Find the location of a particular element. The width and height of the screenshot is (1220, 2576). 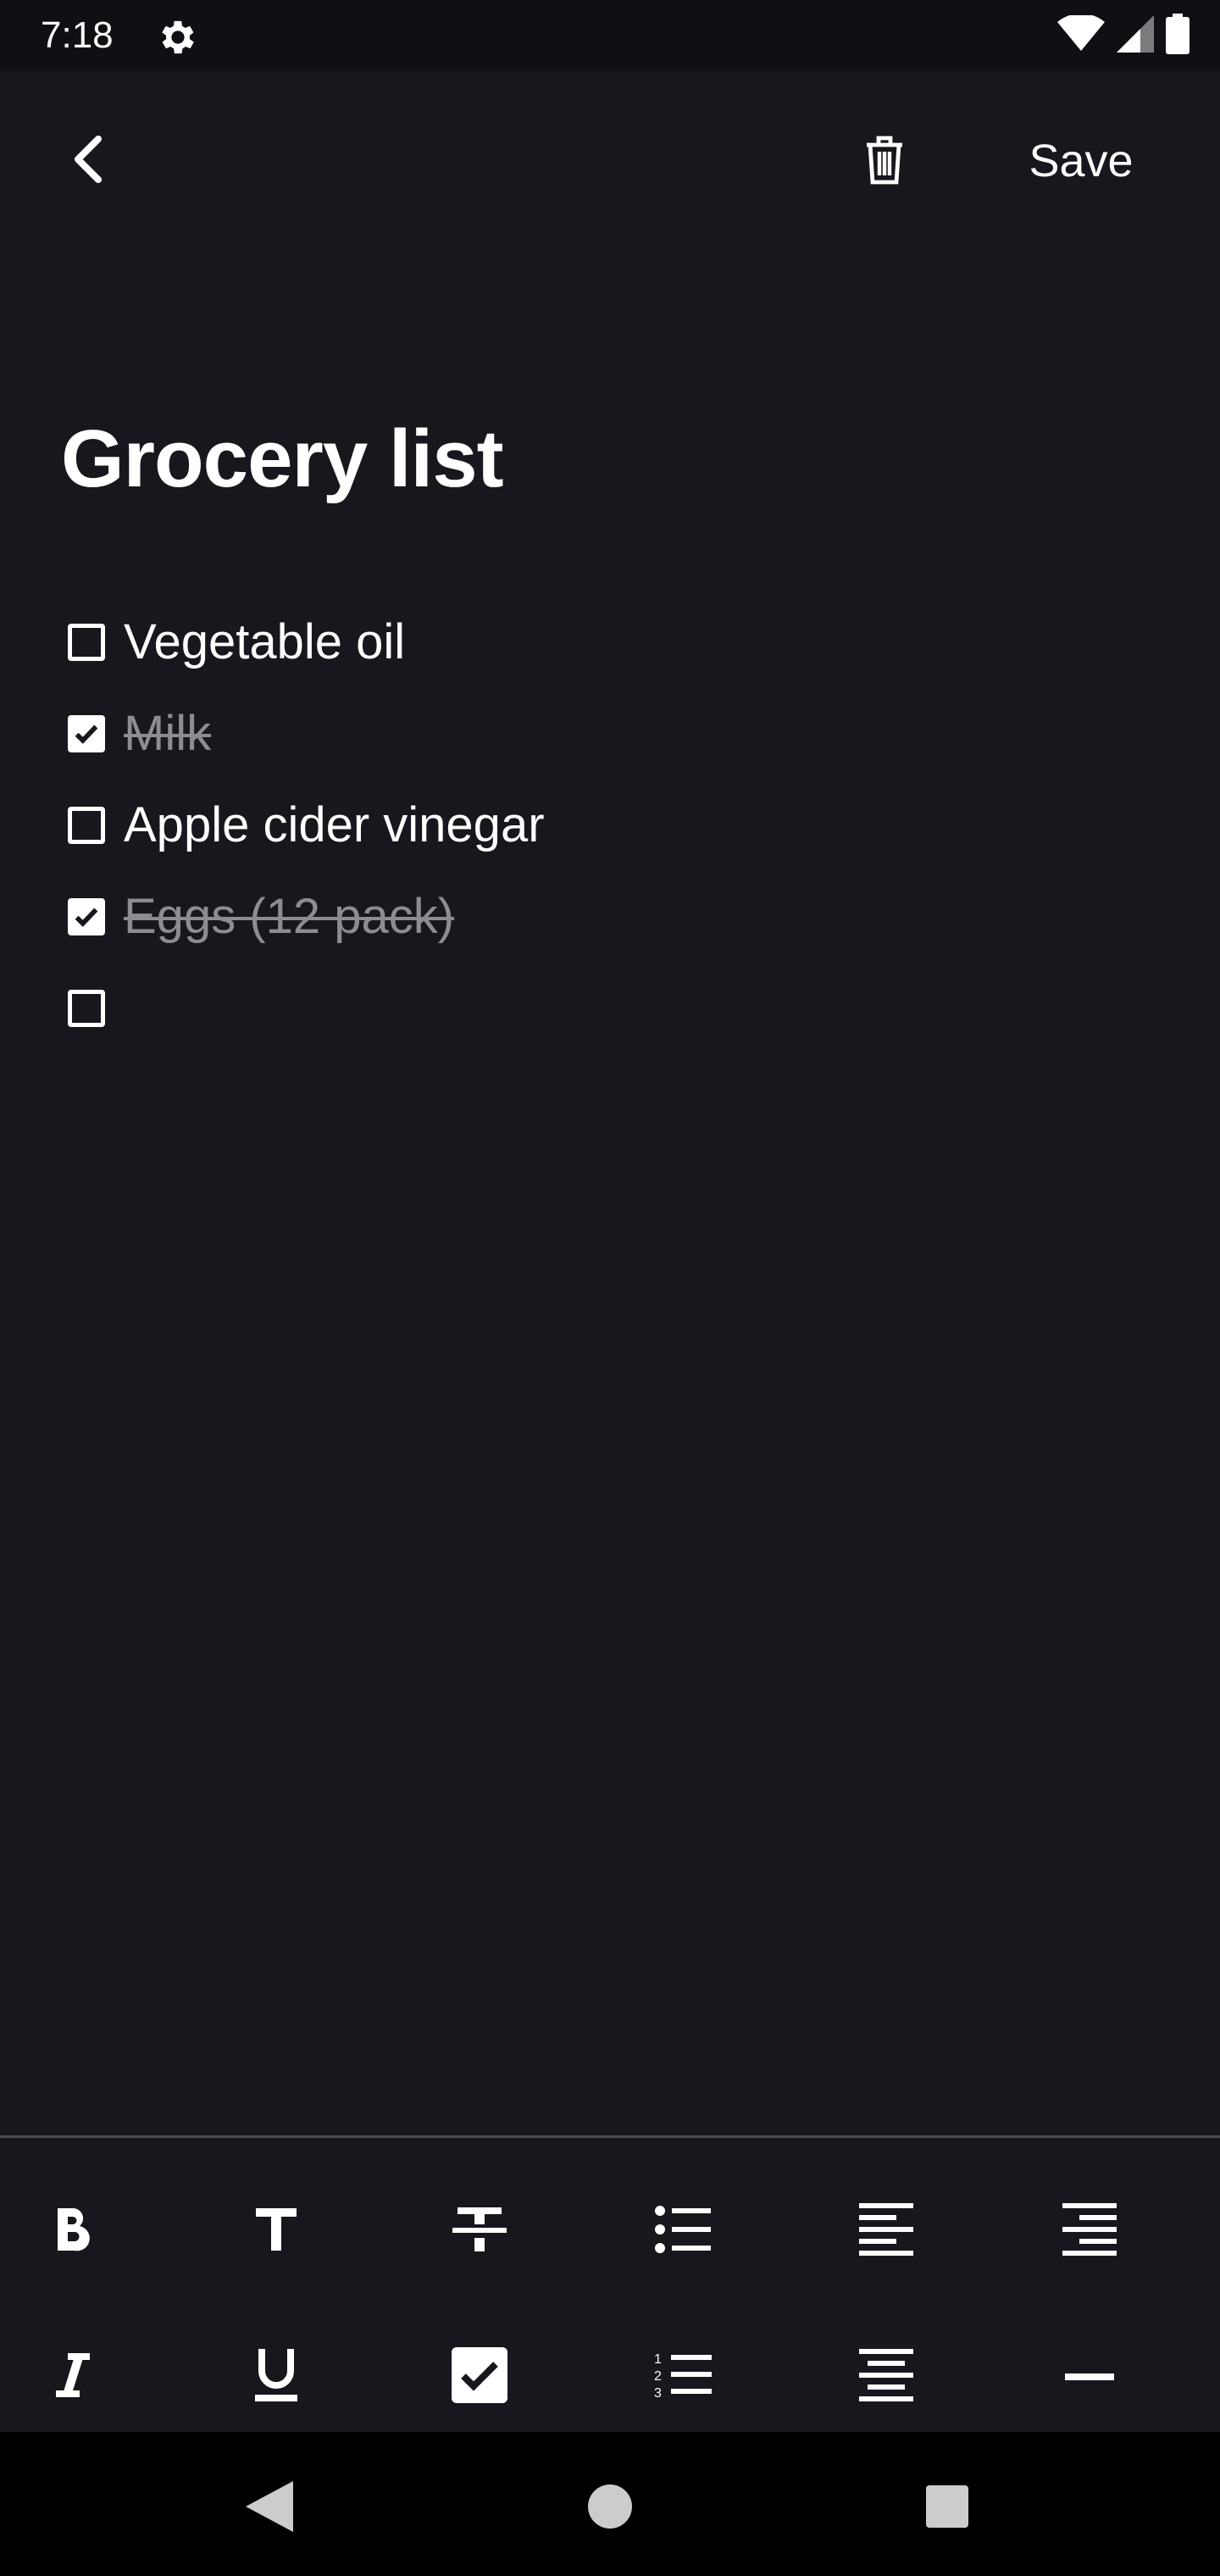

chevron-left-icon is located at coordinates (88, 161).